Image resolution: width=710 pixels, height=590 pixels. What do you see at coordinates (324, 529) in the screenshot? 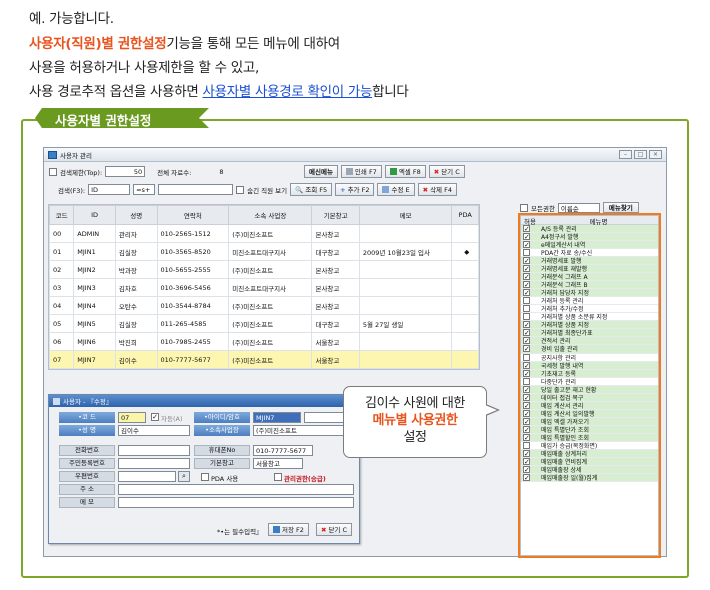
I see `dialog-close-x-icon: ✖` at bounding box center [324, 529].